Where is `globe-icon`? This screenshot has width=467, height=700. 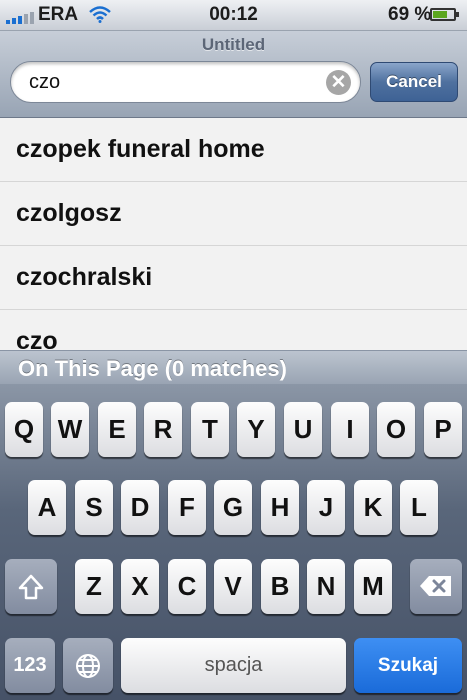 globe-icon is located at coordinates (88, 666).